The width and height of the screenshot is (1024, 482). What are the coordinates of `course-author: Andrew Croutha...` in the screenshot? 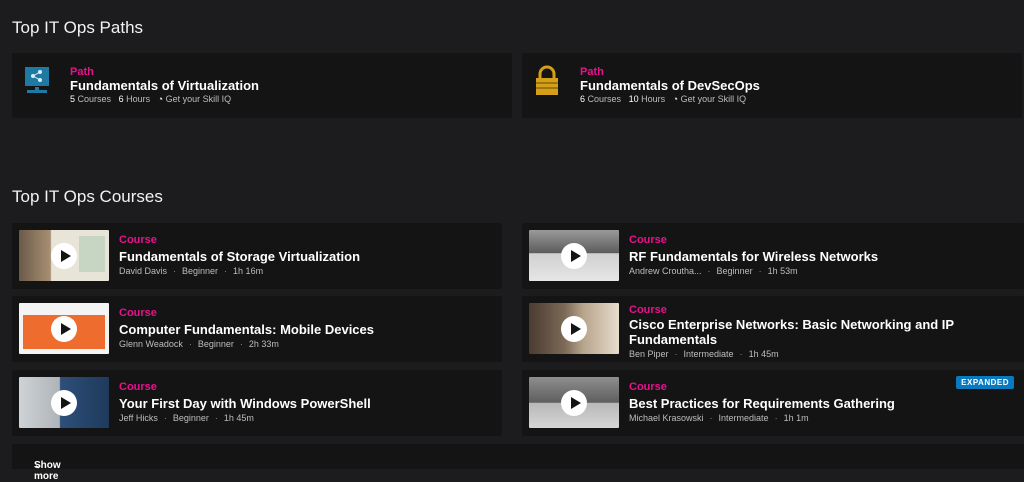 It's located at (665, 271).